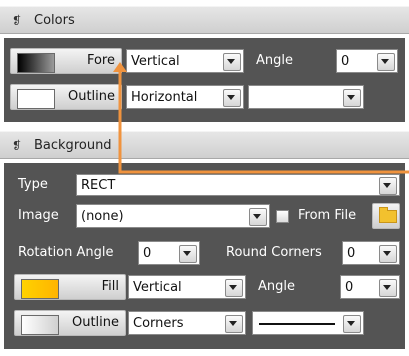 The width and height of the screenshot is (409, 356). Describe the element at coordinates (238, 185) in the screenshot. I see `type-select: RECT` at that location.